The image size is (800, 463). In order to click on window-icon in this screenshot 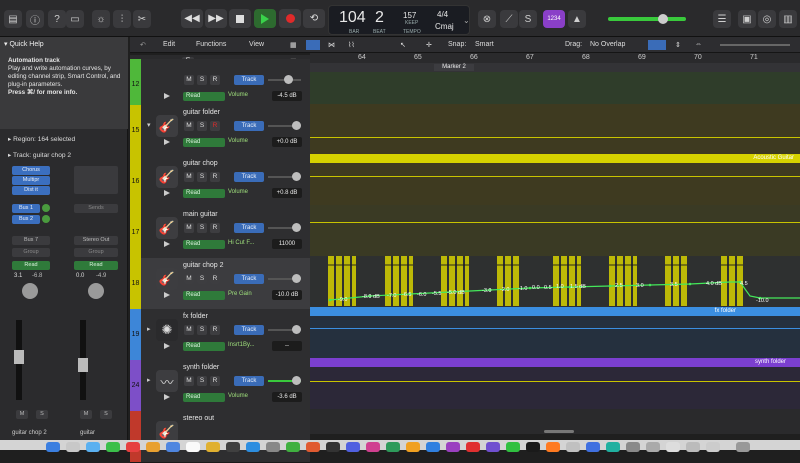, I will do `click(693, 447)`.